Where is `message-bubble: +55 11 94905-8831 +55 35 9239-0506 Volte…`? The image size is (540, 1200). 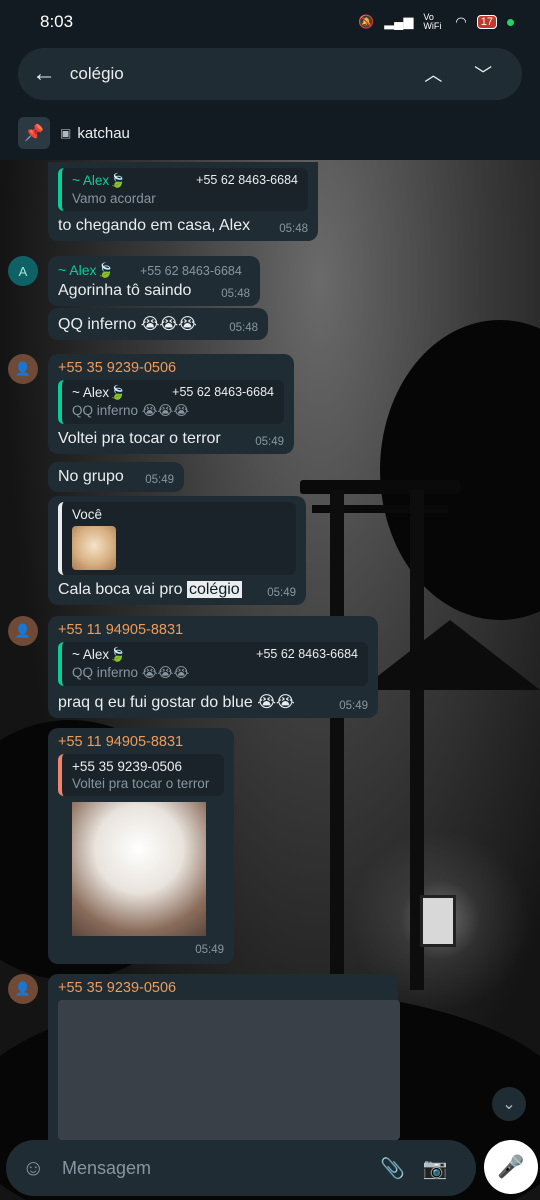 message-bubble: +55 11 94905-8831 +55 35 9239-0506 Volte… is located at coordinates (141, 846).